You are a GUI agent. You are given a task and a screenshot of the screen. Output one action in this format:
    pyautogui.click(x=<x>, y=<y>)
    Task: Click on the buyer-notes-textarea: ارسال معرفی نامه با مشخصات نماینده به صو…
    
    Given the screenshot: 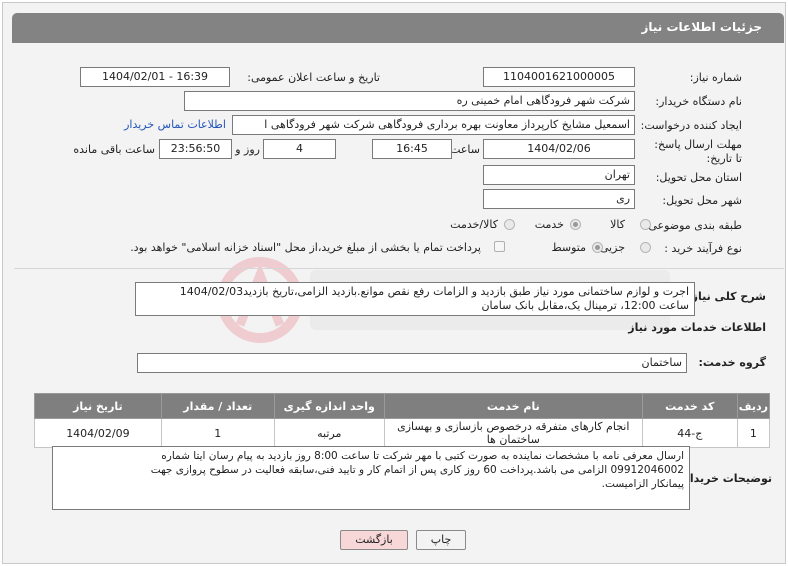 What is the action you would take?
    pyautogui.click(x=371, y=478)
    